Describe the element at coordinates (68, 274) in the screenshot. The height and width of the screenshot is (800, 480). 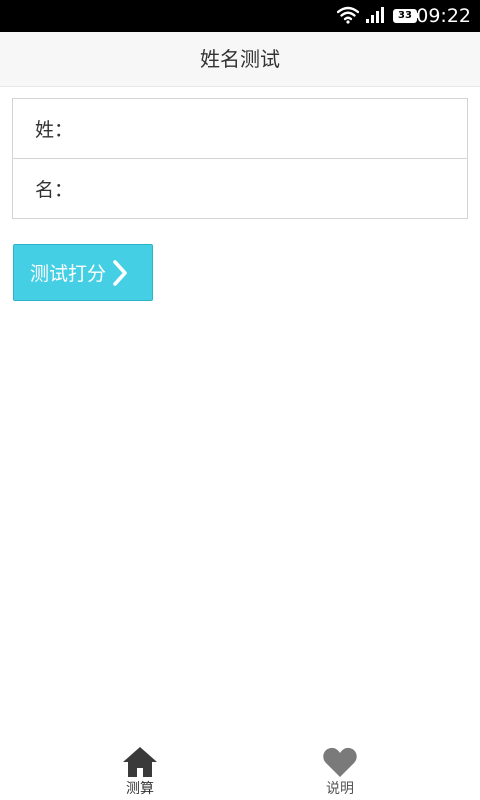
I see `score-button-label: 测试打分` at that location.